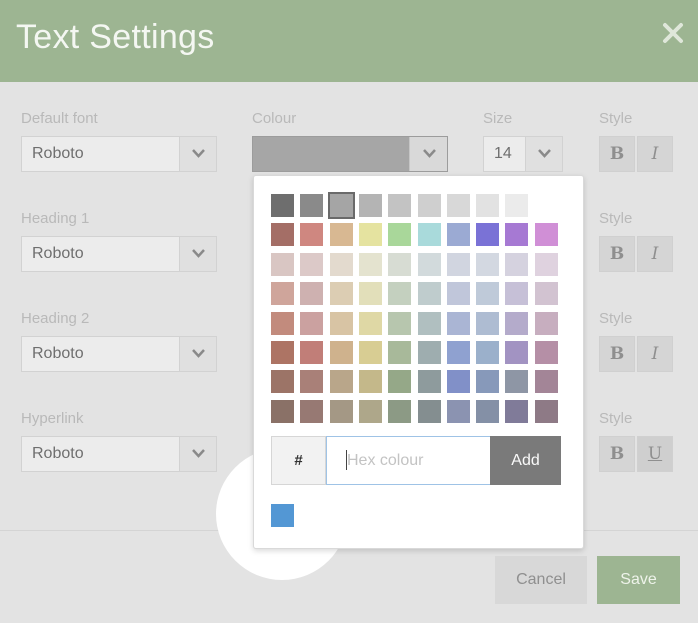  I want to click on size-select: 14, so click(523, 154).